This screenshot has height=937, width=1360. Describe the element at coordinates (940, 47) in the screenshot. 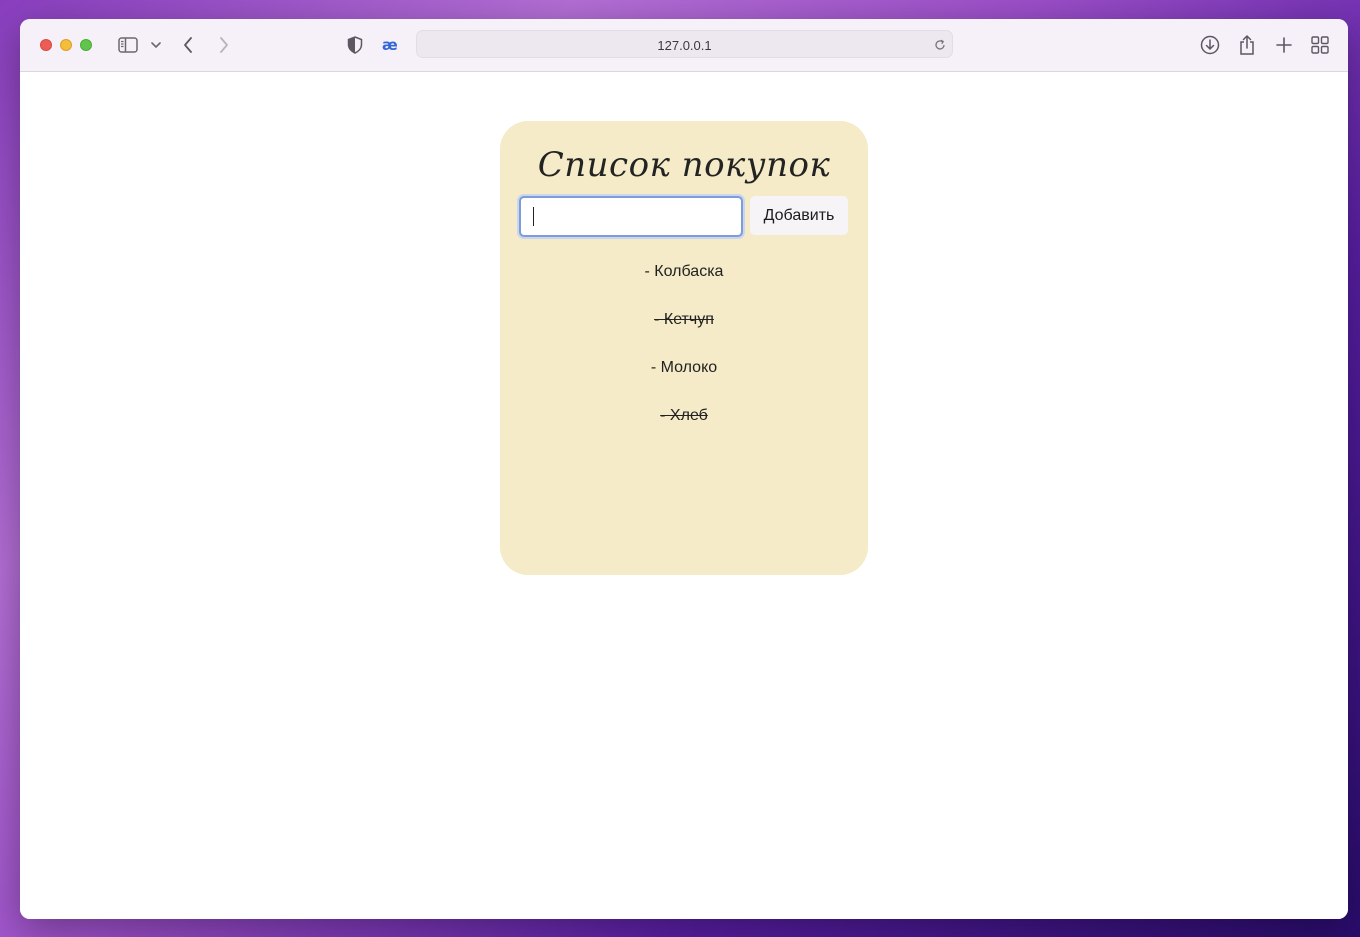

I see `reload-icon` at that location.